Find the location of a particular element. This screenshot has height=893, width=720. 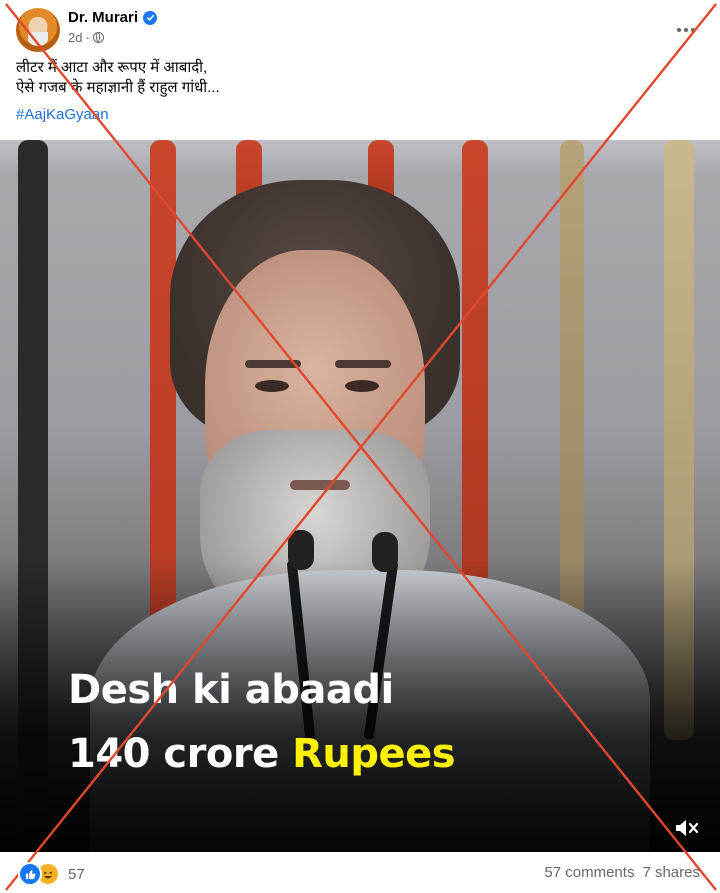

reactions-summary: 57 is located at coordinates (51, 874).